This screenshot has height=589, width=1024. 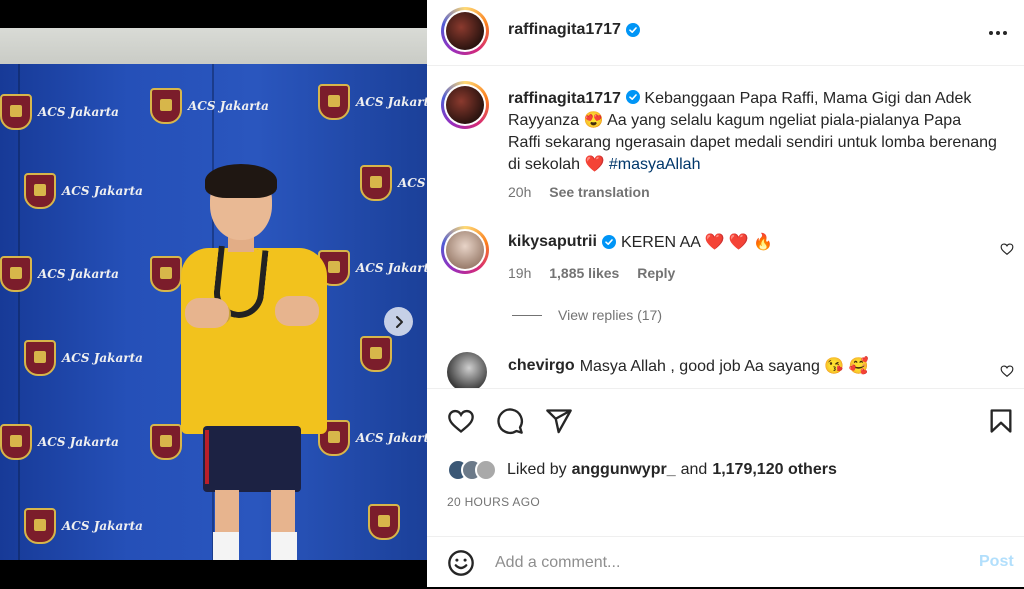 I want to click on liker-avatar, so click(x=486, y=470).